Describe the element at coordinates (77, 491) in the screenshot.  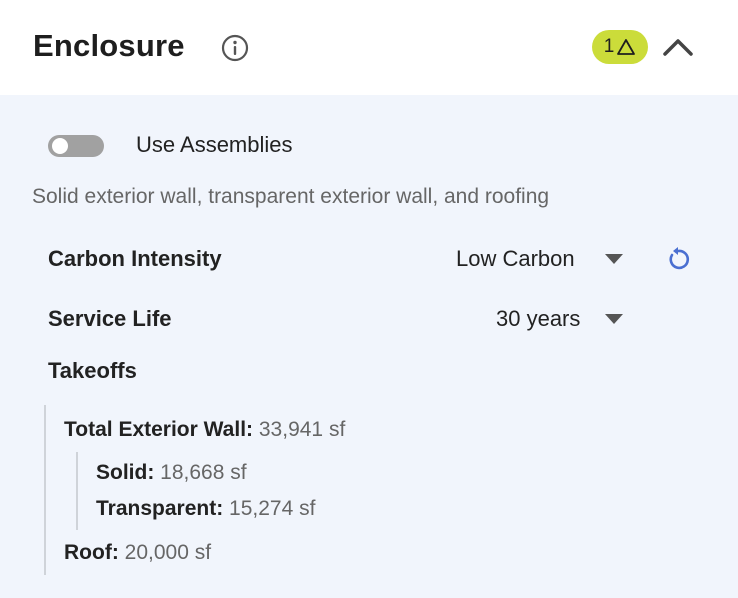
I see `wall-subtree-line` at that location.